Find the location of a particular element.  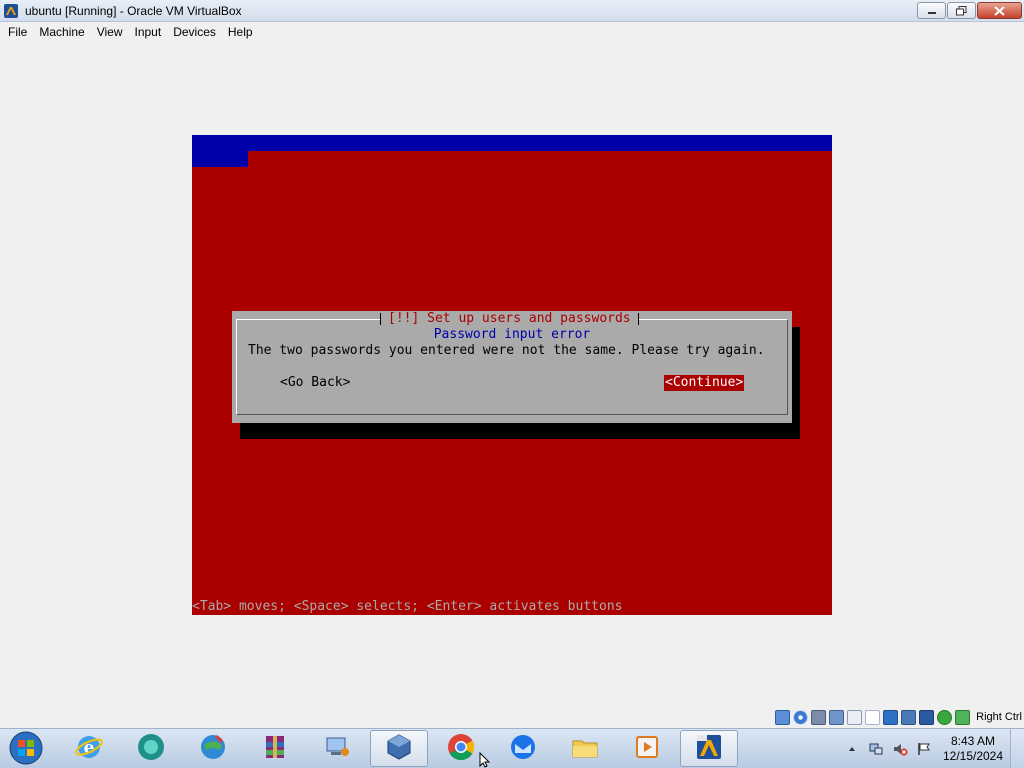

taskbar-thunderbird is located at coordinates (523, 748).